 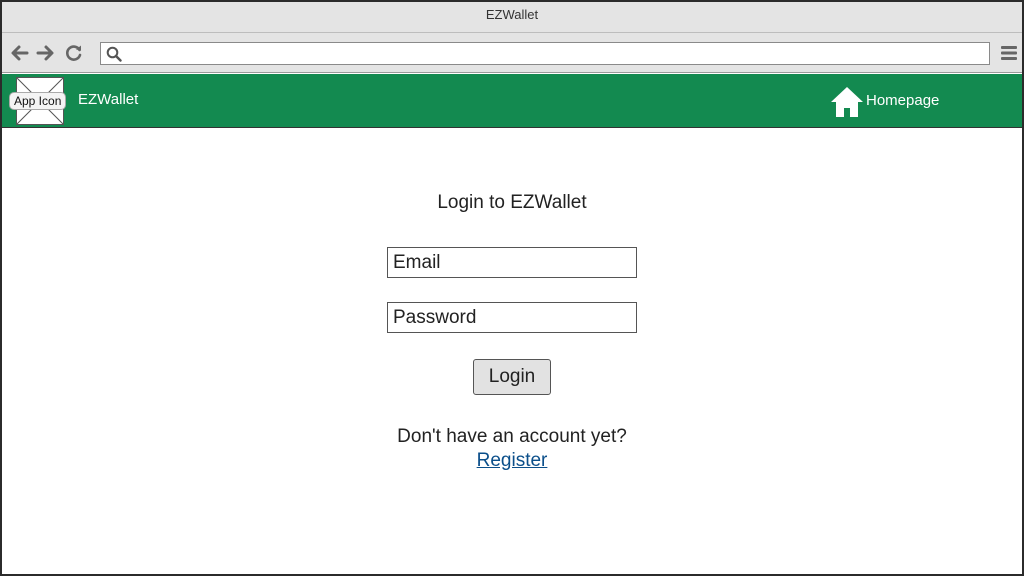 I want to click on app-name: EZWallet, so click(x=108, y=99).